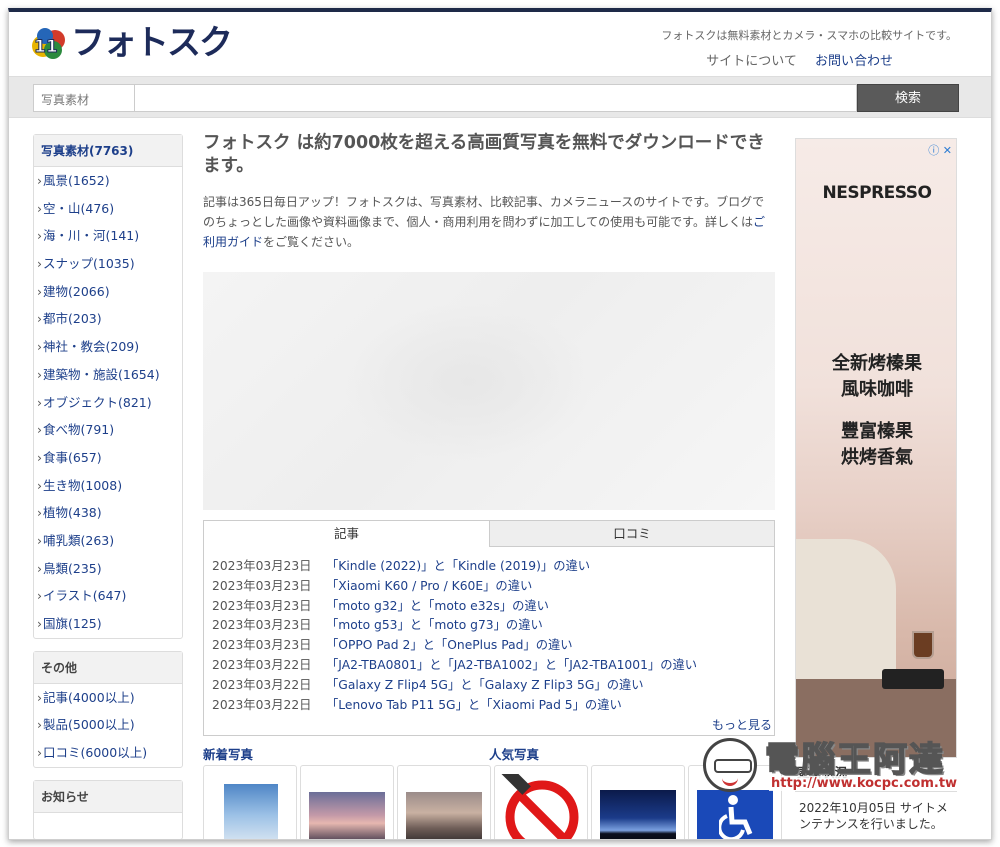 The height and width of the screenshot is (847, 1000). I want to click on sidebar-item-photo-category: ›スナップ(1035), so click(108, 264).